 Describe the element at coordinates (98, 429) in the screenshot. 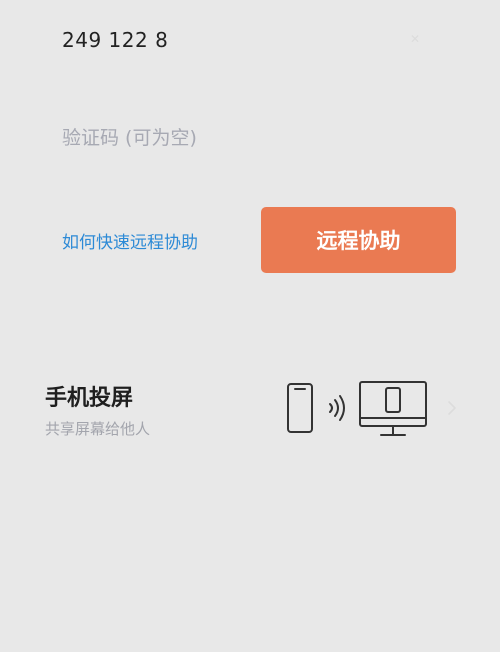

I see `cast-subtitle: 共享屏幕给他人` at that location.